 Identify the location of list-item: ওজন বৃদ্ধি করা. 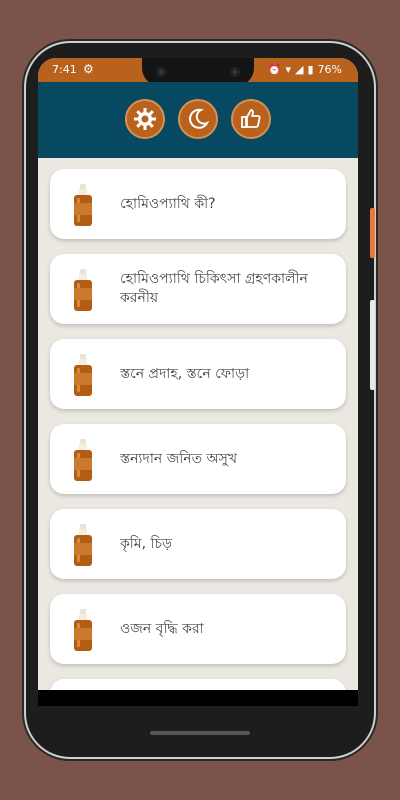
(198, 629).